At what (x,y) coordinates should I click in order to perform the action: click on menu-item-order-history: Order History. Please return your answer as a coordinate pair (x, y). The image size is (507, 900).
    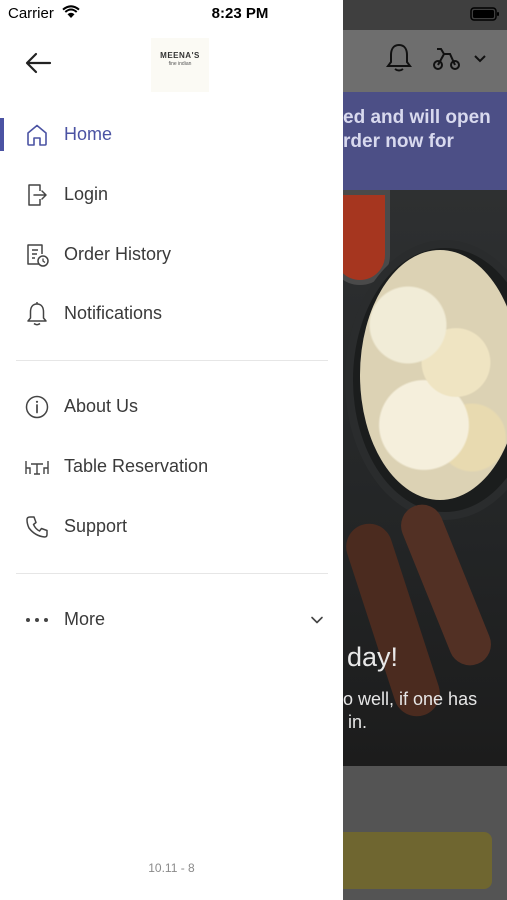
    Looking at the image, I should click on (171, 255).